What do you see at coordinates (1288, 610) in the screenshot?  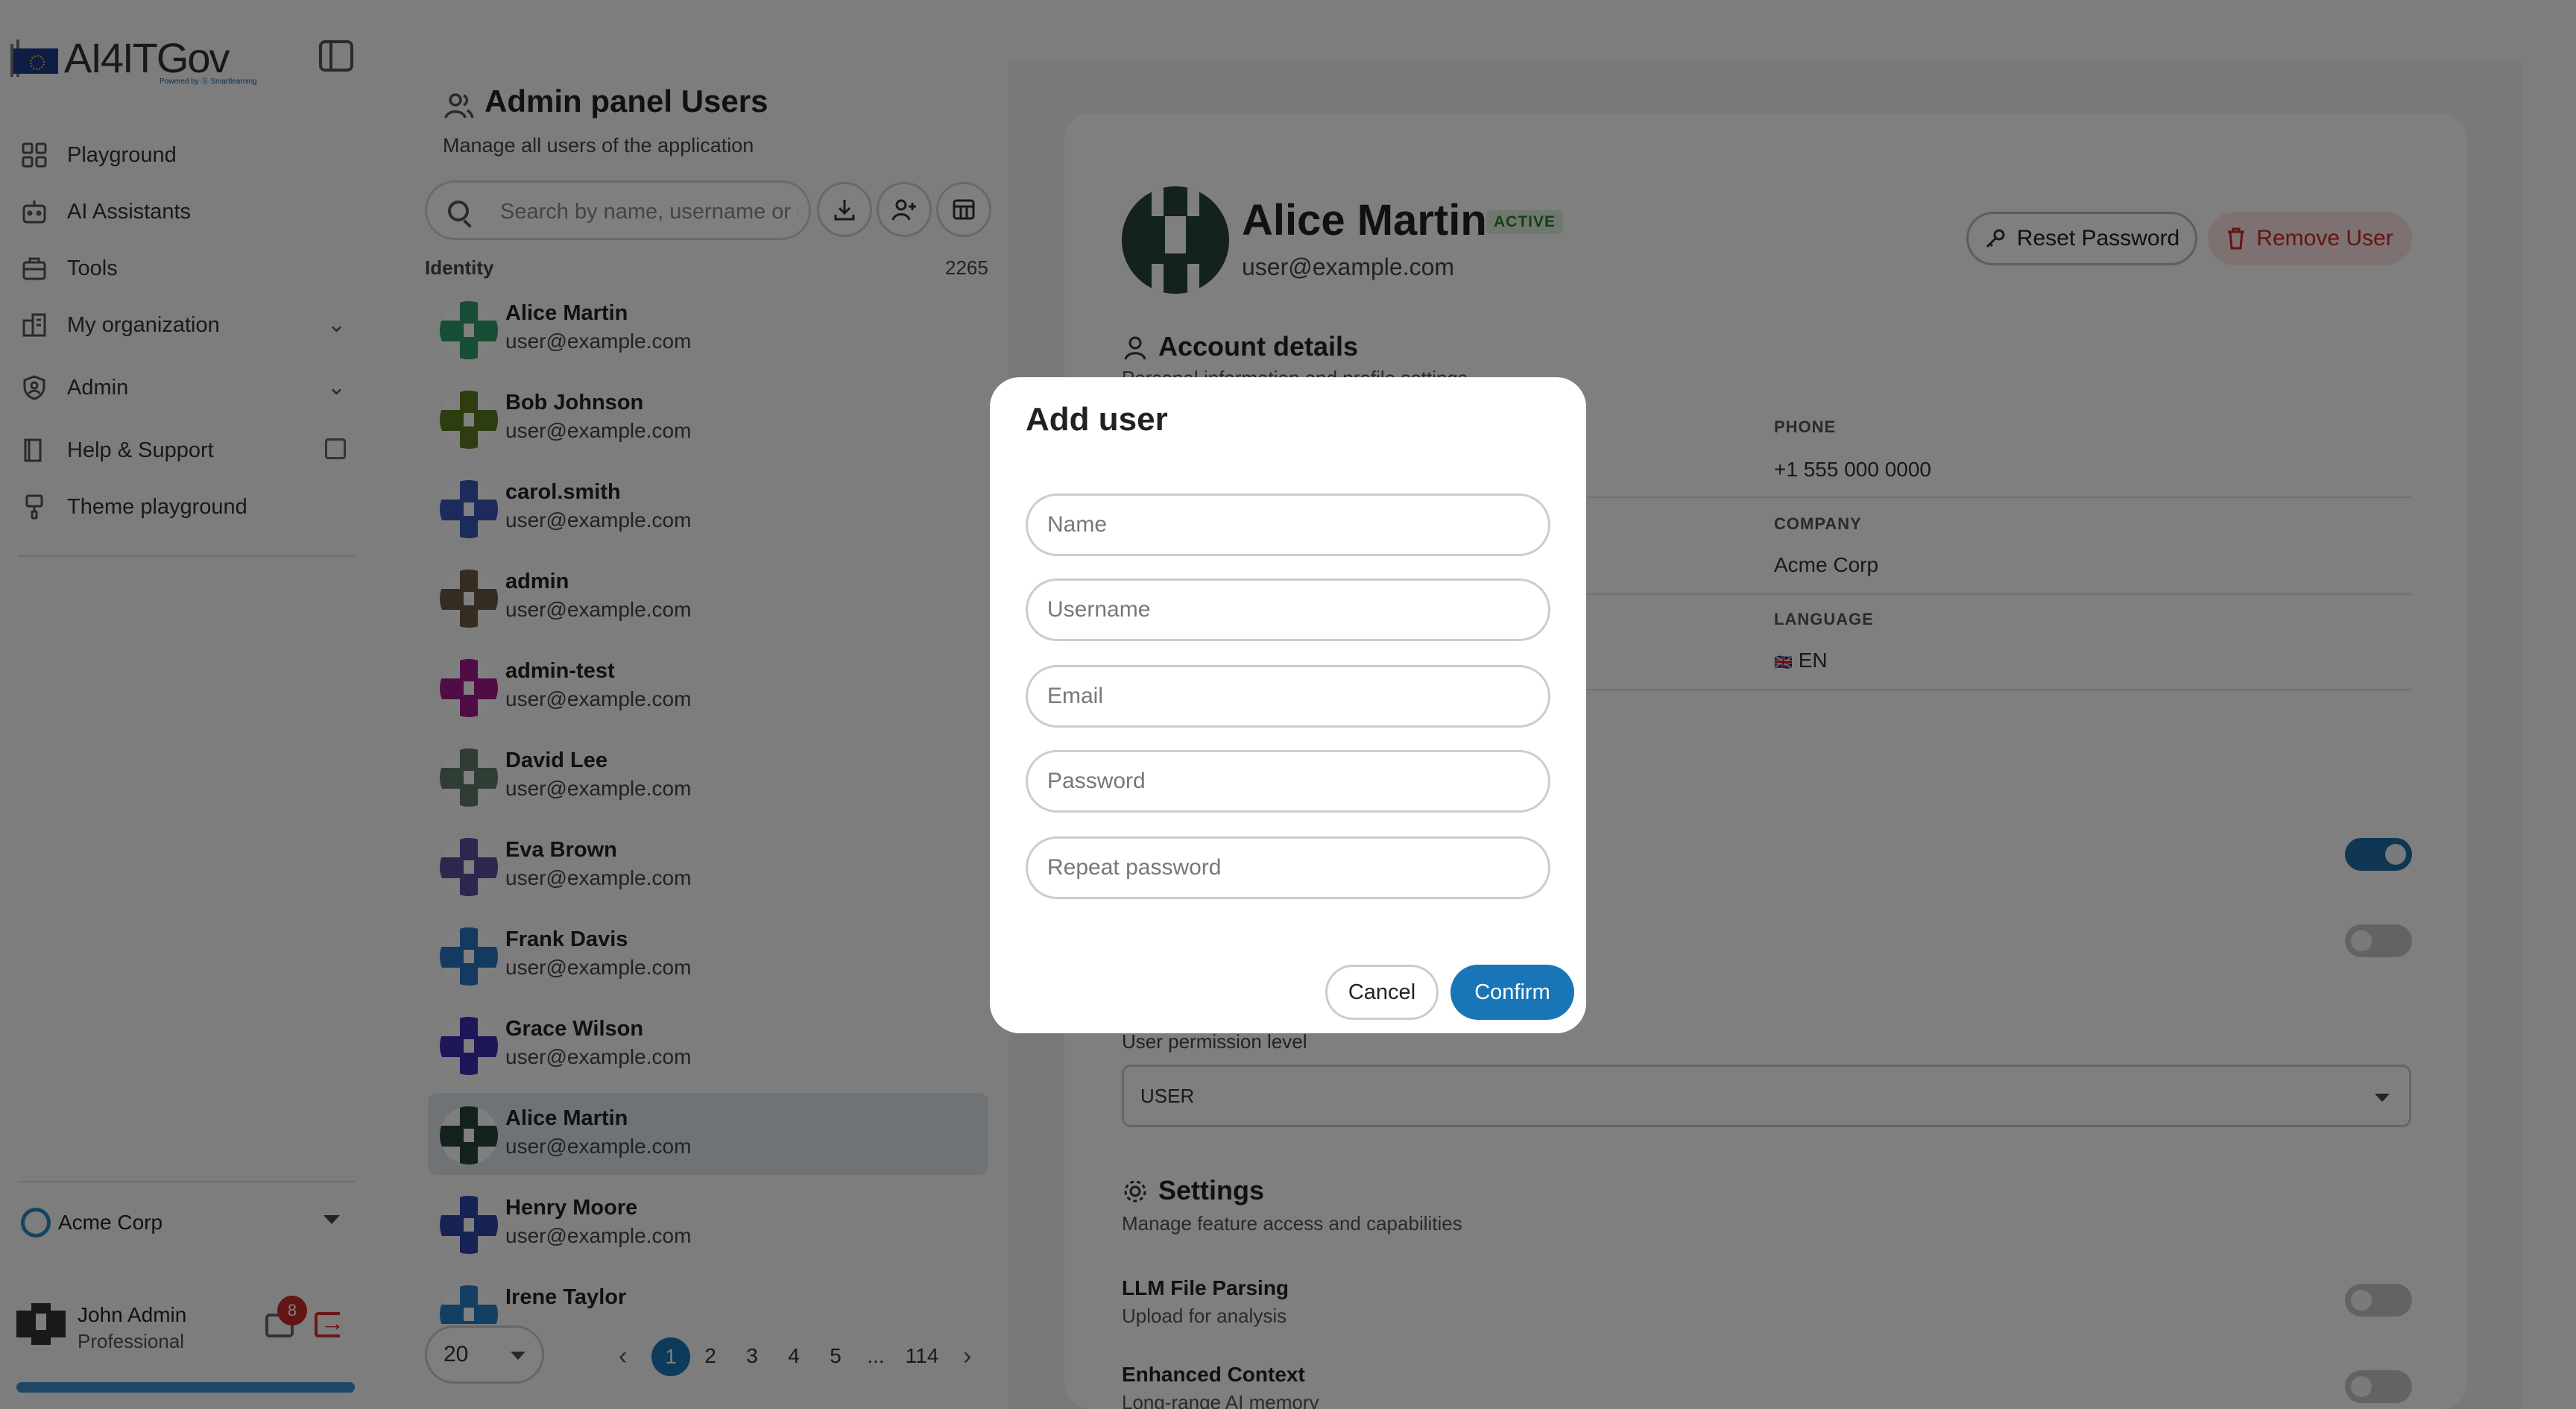 I see `username-field` at bounding box center [1288, 610].